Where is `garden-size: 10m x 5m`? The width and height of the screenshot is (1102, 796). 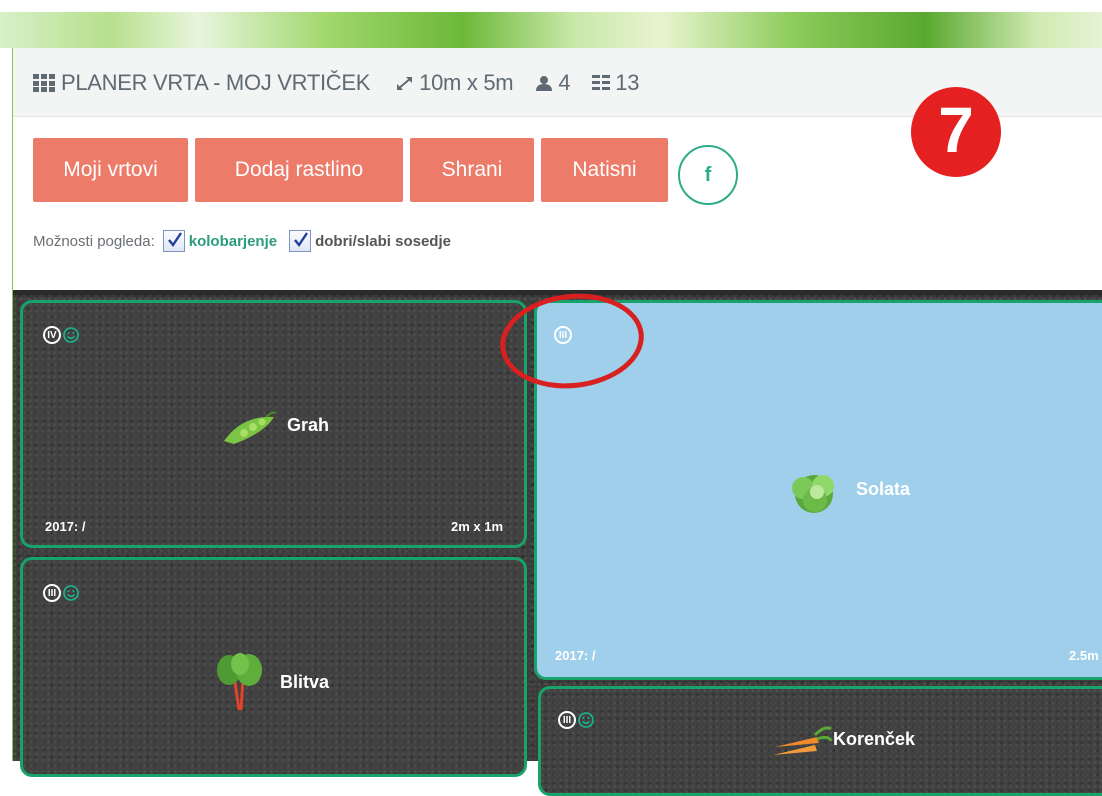
garden-size: 10m x 5m is located at coordinates (455, 83).